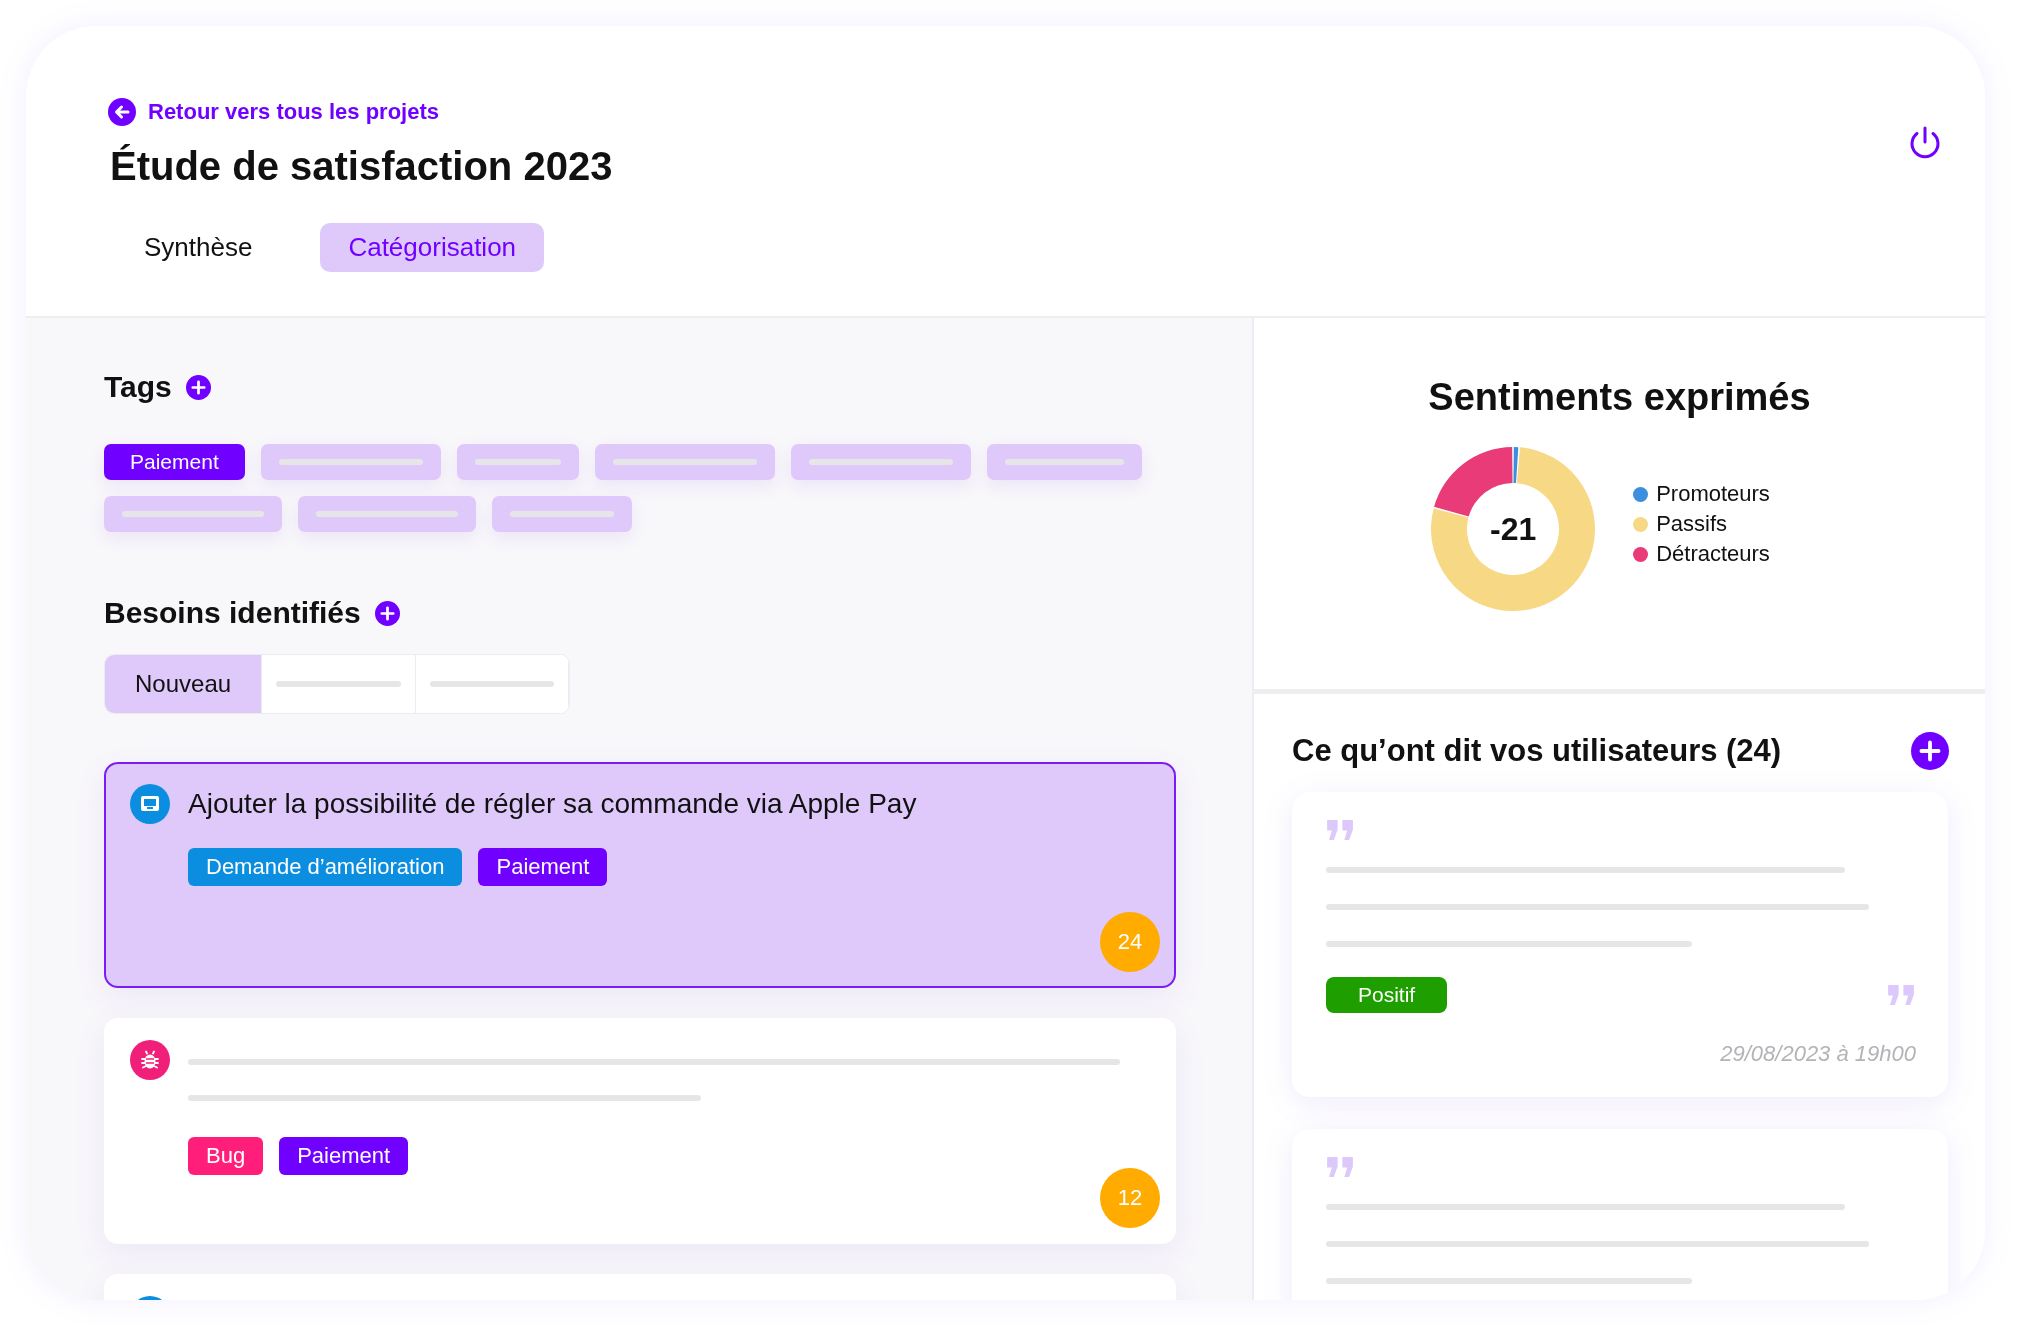 This screenshot has width=2018, height=1332. Describe the element at coordinates (138, 387) in the screenshot. I see `section-title: Tags` at that location.